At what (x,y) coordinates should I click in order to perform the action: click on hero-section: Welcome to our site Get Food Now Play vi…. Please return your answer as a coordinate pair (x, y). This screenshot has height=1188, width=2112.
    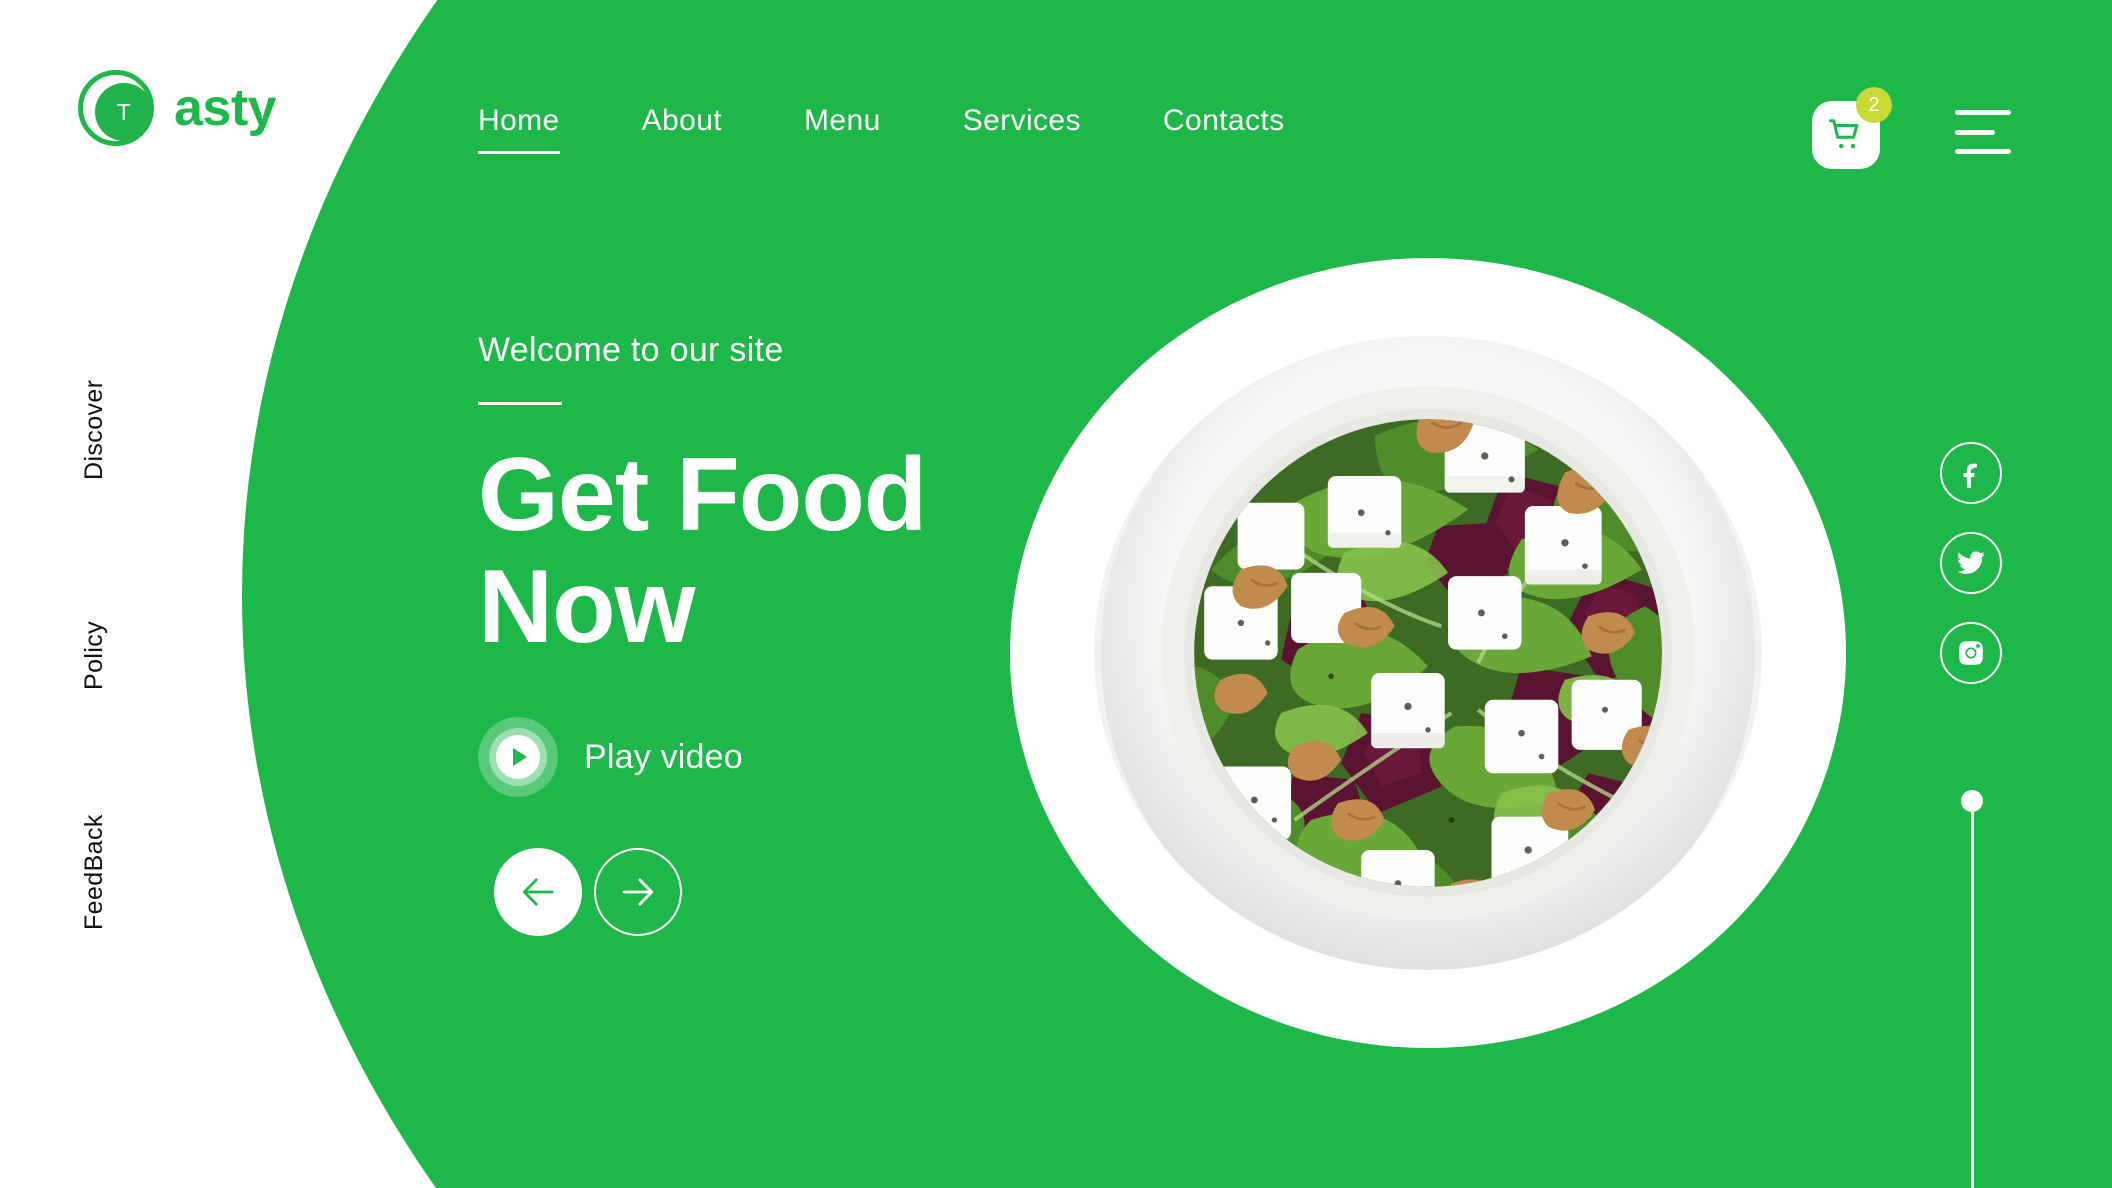
    Looking at the image, I should click on (858, 564).